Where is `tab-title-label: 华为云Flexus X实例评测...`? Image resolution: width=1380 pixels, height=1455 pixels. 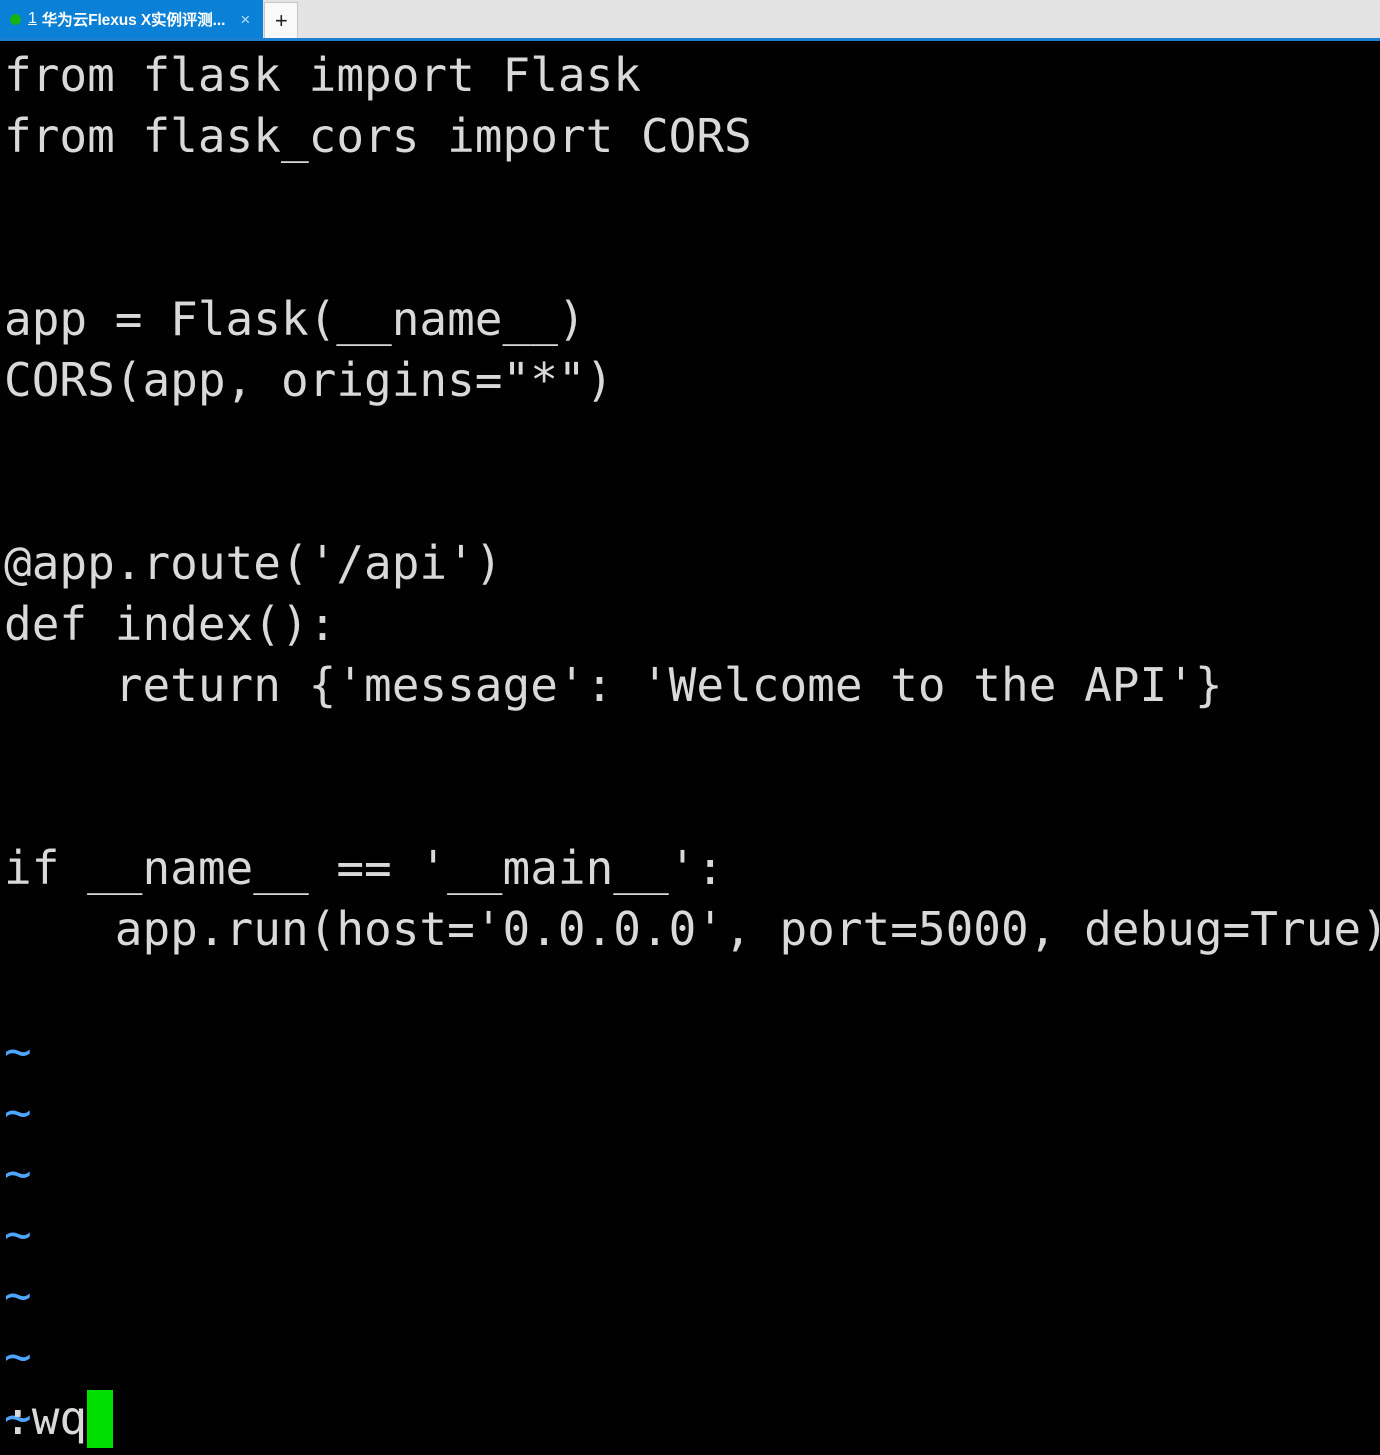
tab-title-label: 华为云Flexus X实例评测... is located at coordinates (133, 20).